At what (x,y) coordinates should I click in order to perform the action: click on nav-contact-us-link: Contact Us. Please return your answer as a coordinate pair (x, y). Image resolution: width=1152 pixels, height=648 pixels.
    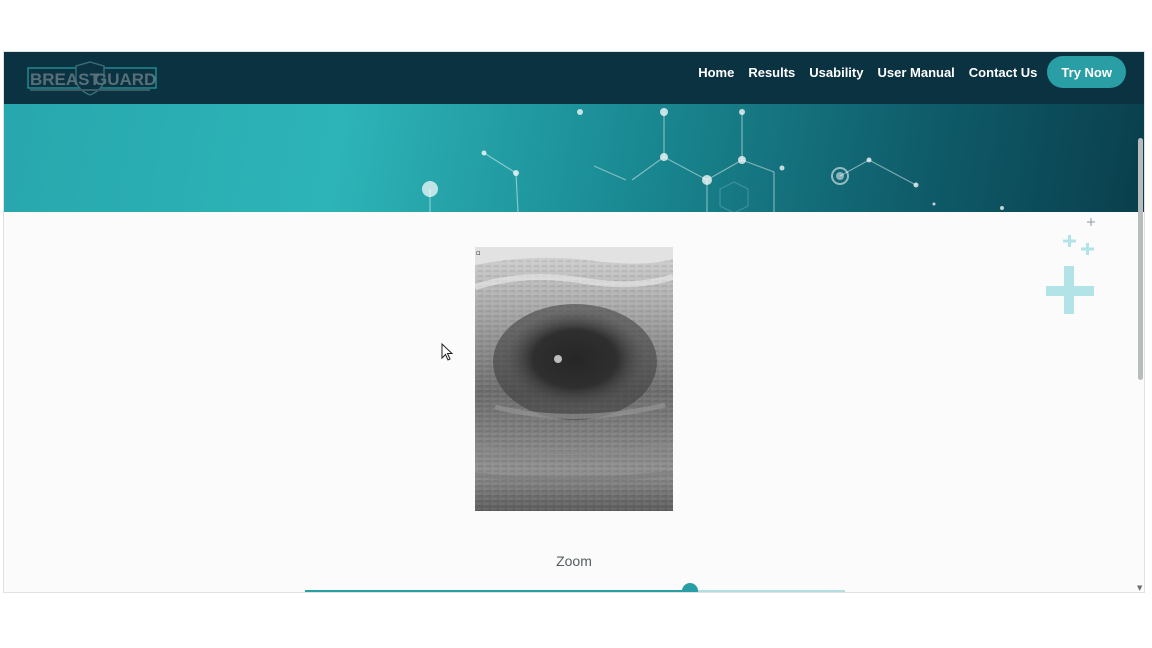
    Looking at the image, I should click on (1003, 72).